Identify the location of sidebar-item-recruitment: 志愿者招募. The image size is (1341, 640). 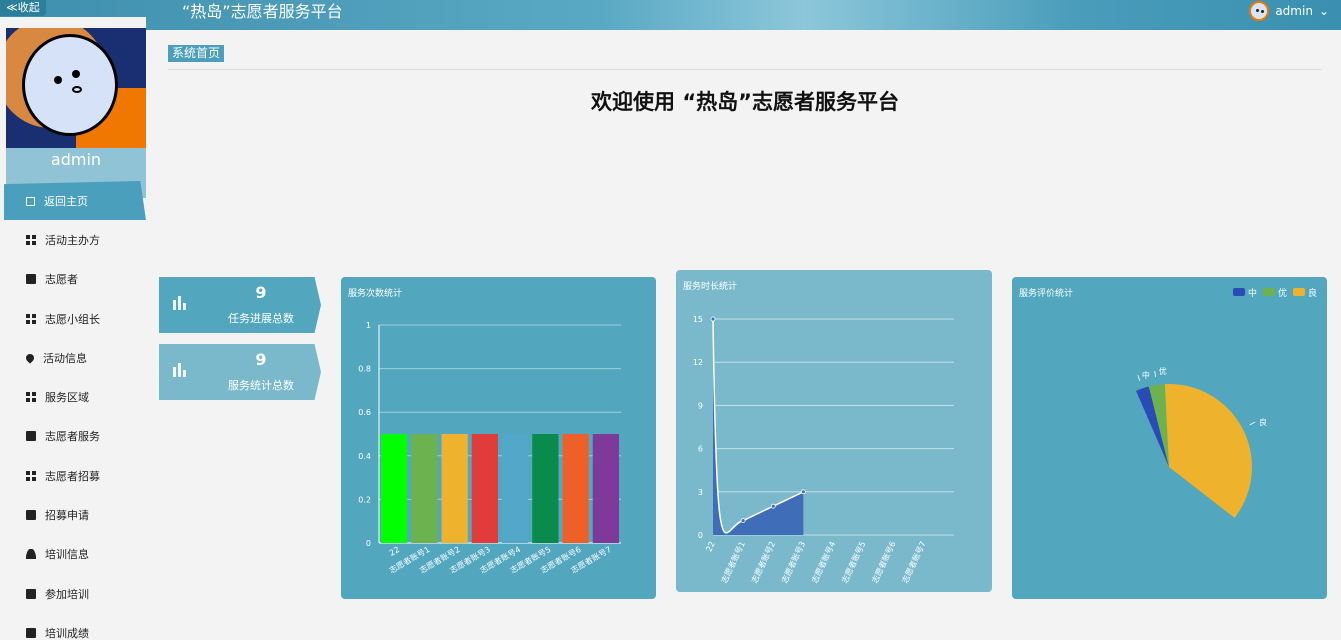
(73, 475).